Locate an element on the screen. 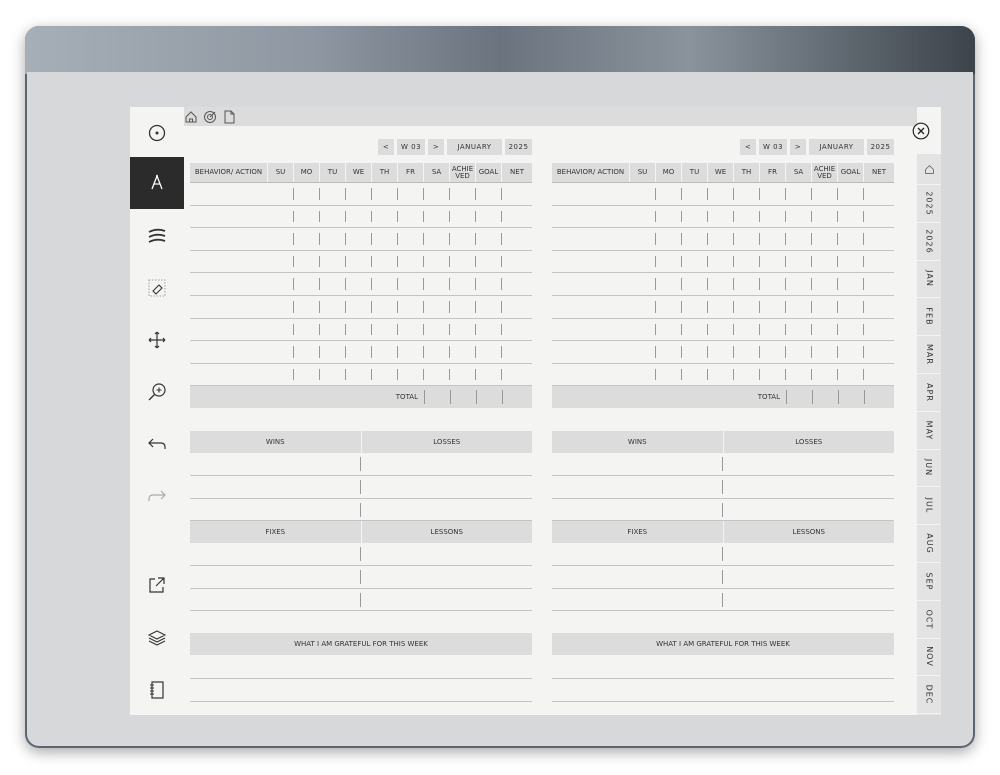  home-icon is located at coordinates (191, 116).